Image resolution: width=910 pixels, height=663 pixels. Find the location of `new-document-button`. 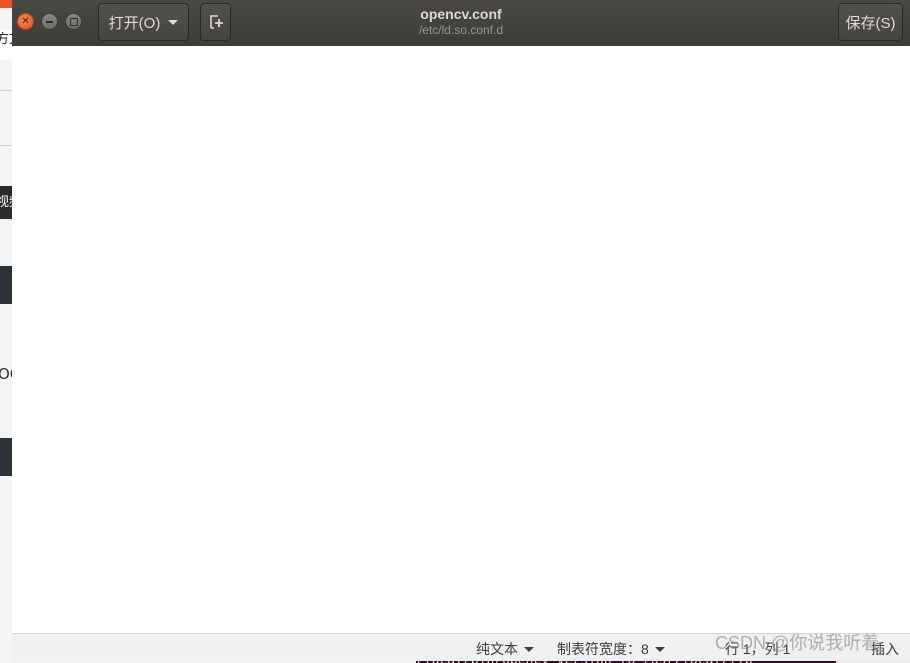

new-document-button is located at coordinates (215, 22).